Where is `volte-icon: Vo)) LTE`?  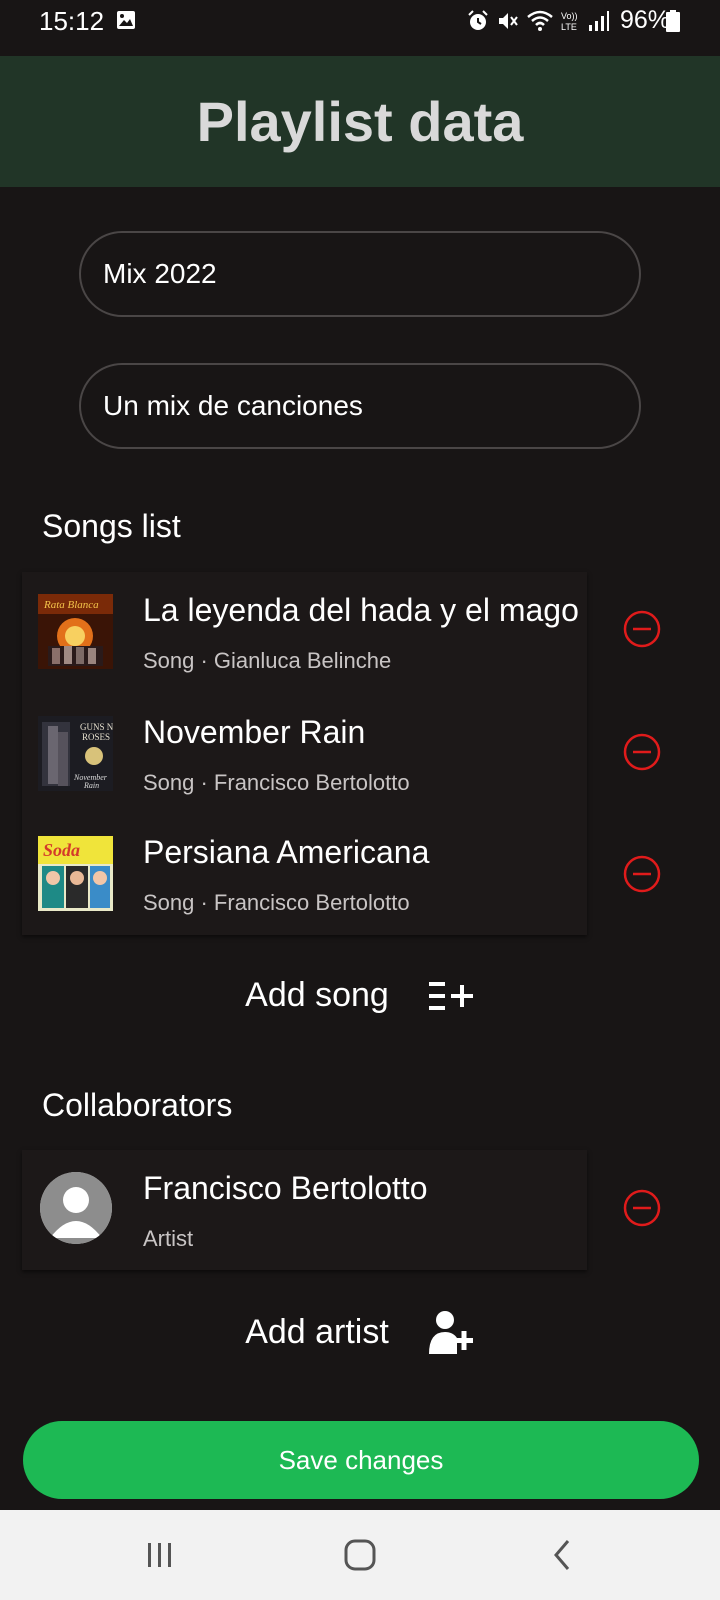
volte-icon: Vo)) LTE is located at coordinates (569, 21).